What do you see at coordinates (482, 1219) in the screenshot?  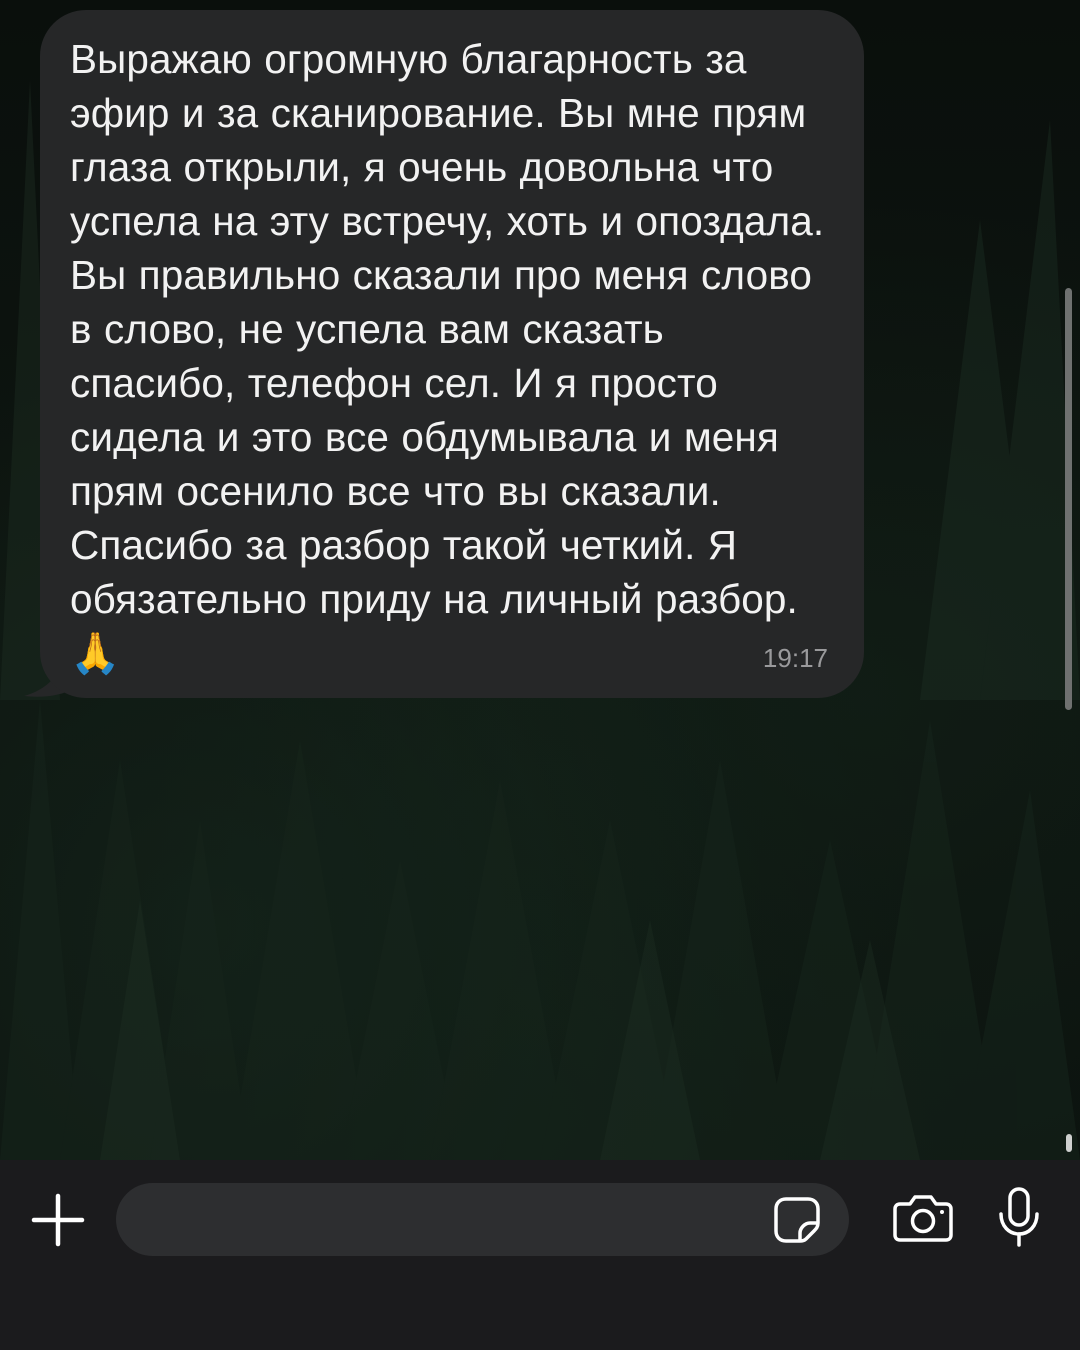 I see `message-input` at bounding box center [482, 1219].